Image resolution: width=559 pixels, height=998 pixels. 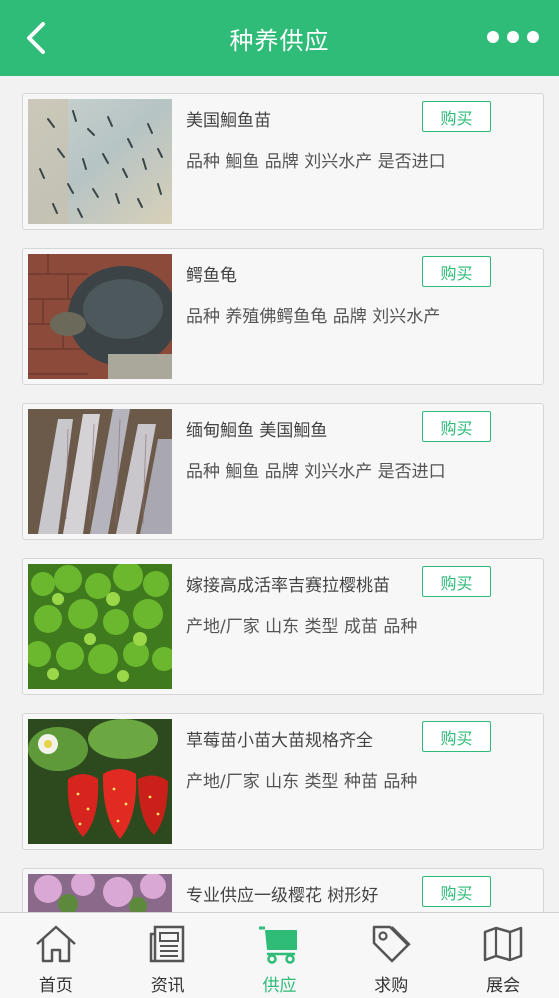 What do you see at coordinates (279, 944) in the screenshot?
I see `cart-icon` at bounding box center [279, 944].